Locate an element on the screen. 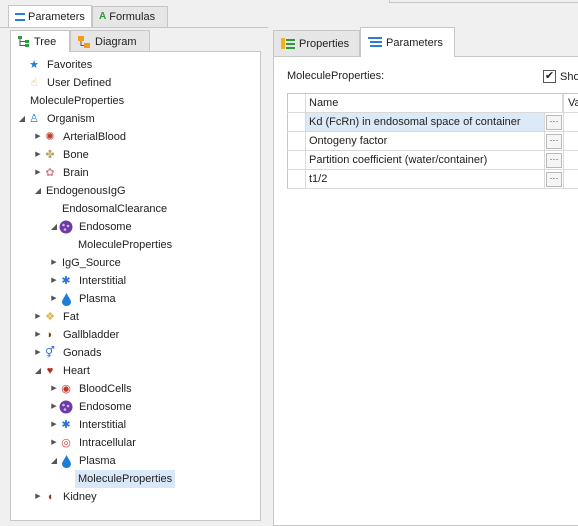  tree-item: ▶ ◎ Intracellular is located at coordinates (94, 443).